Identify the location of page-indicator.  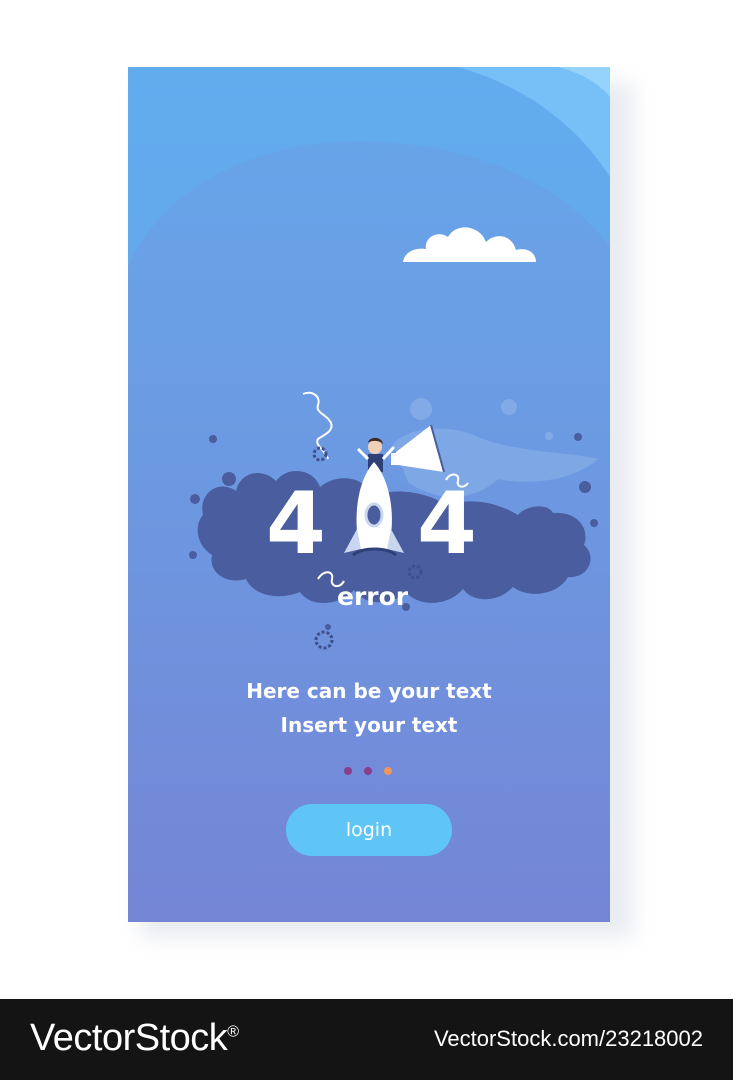
(368, 771).